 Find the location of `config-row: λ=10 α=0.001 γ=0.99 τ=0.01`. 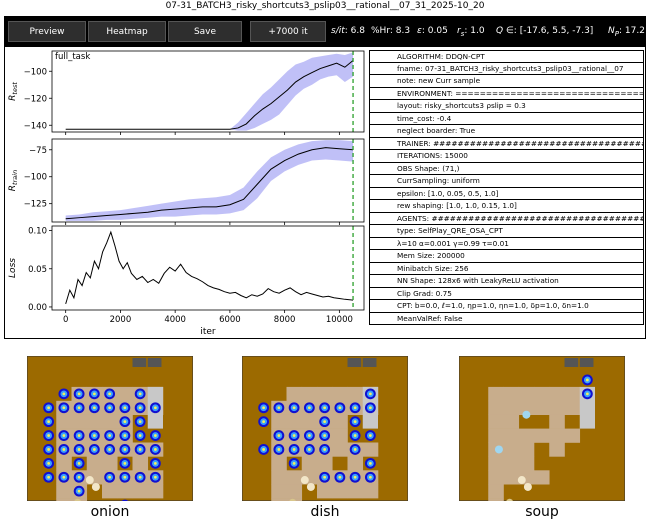

config-row: λ=10 α=0.001 γ=0.99 τ=0.01 is located at coordinates (506, 243).